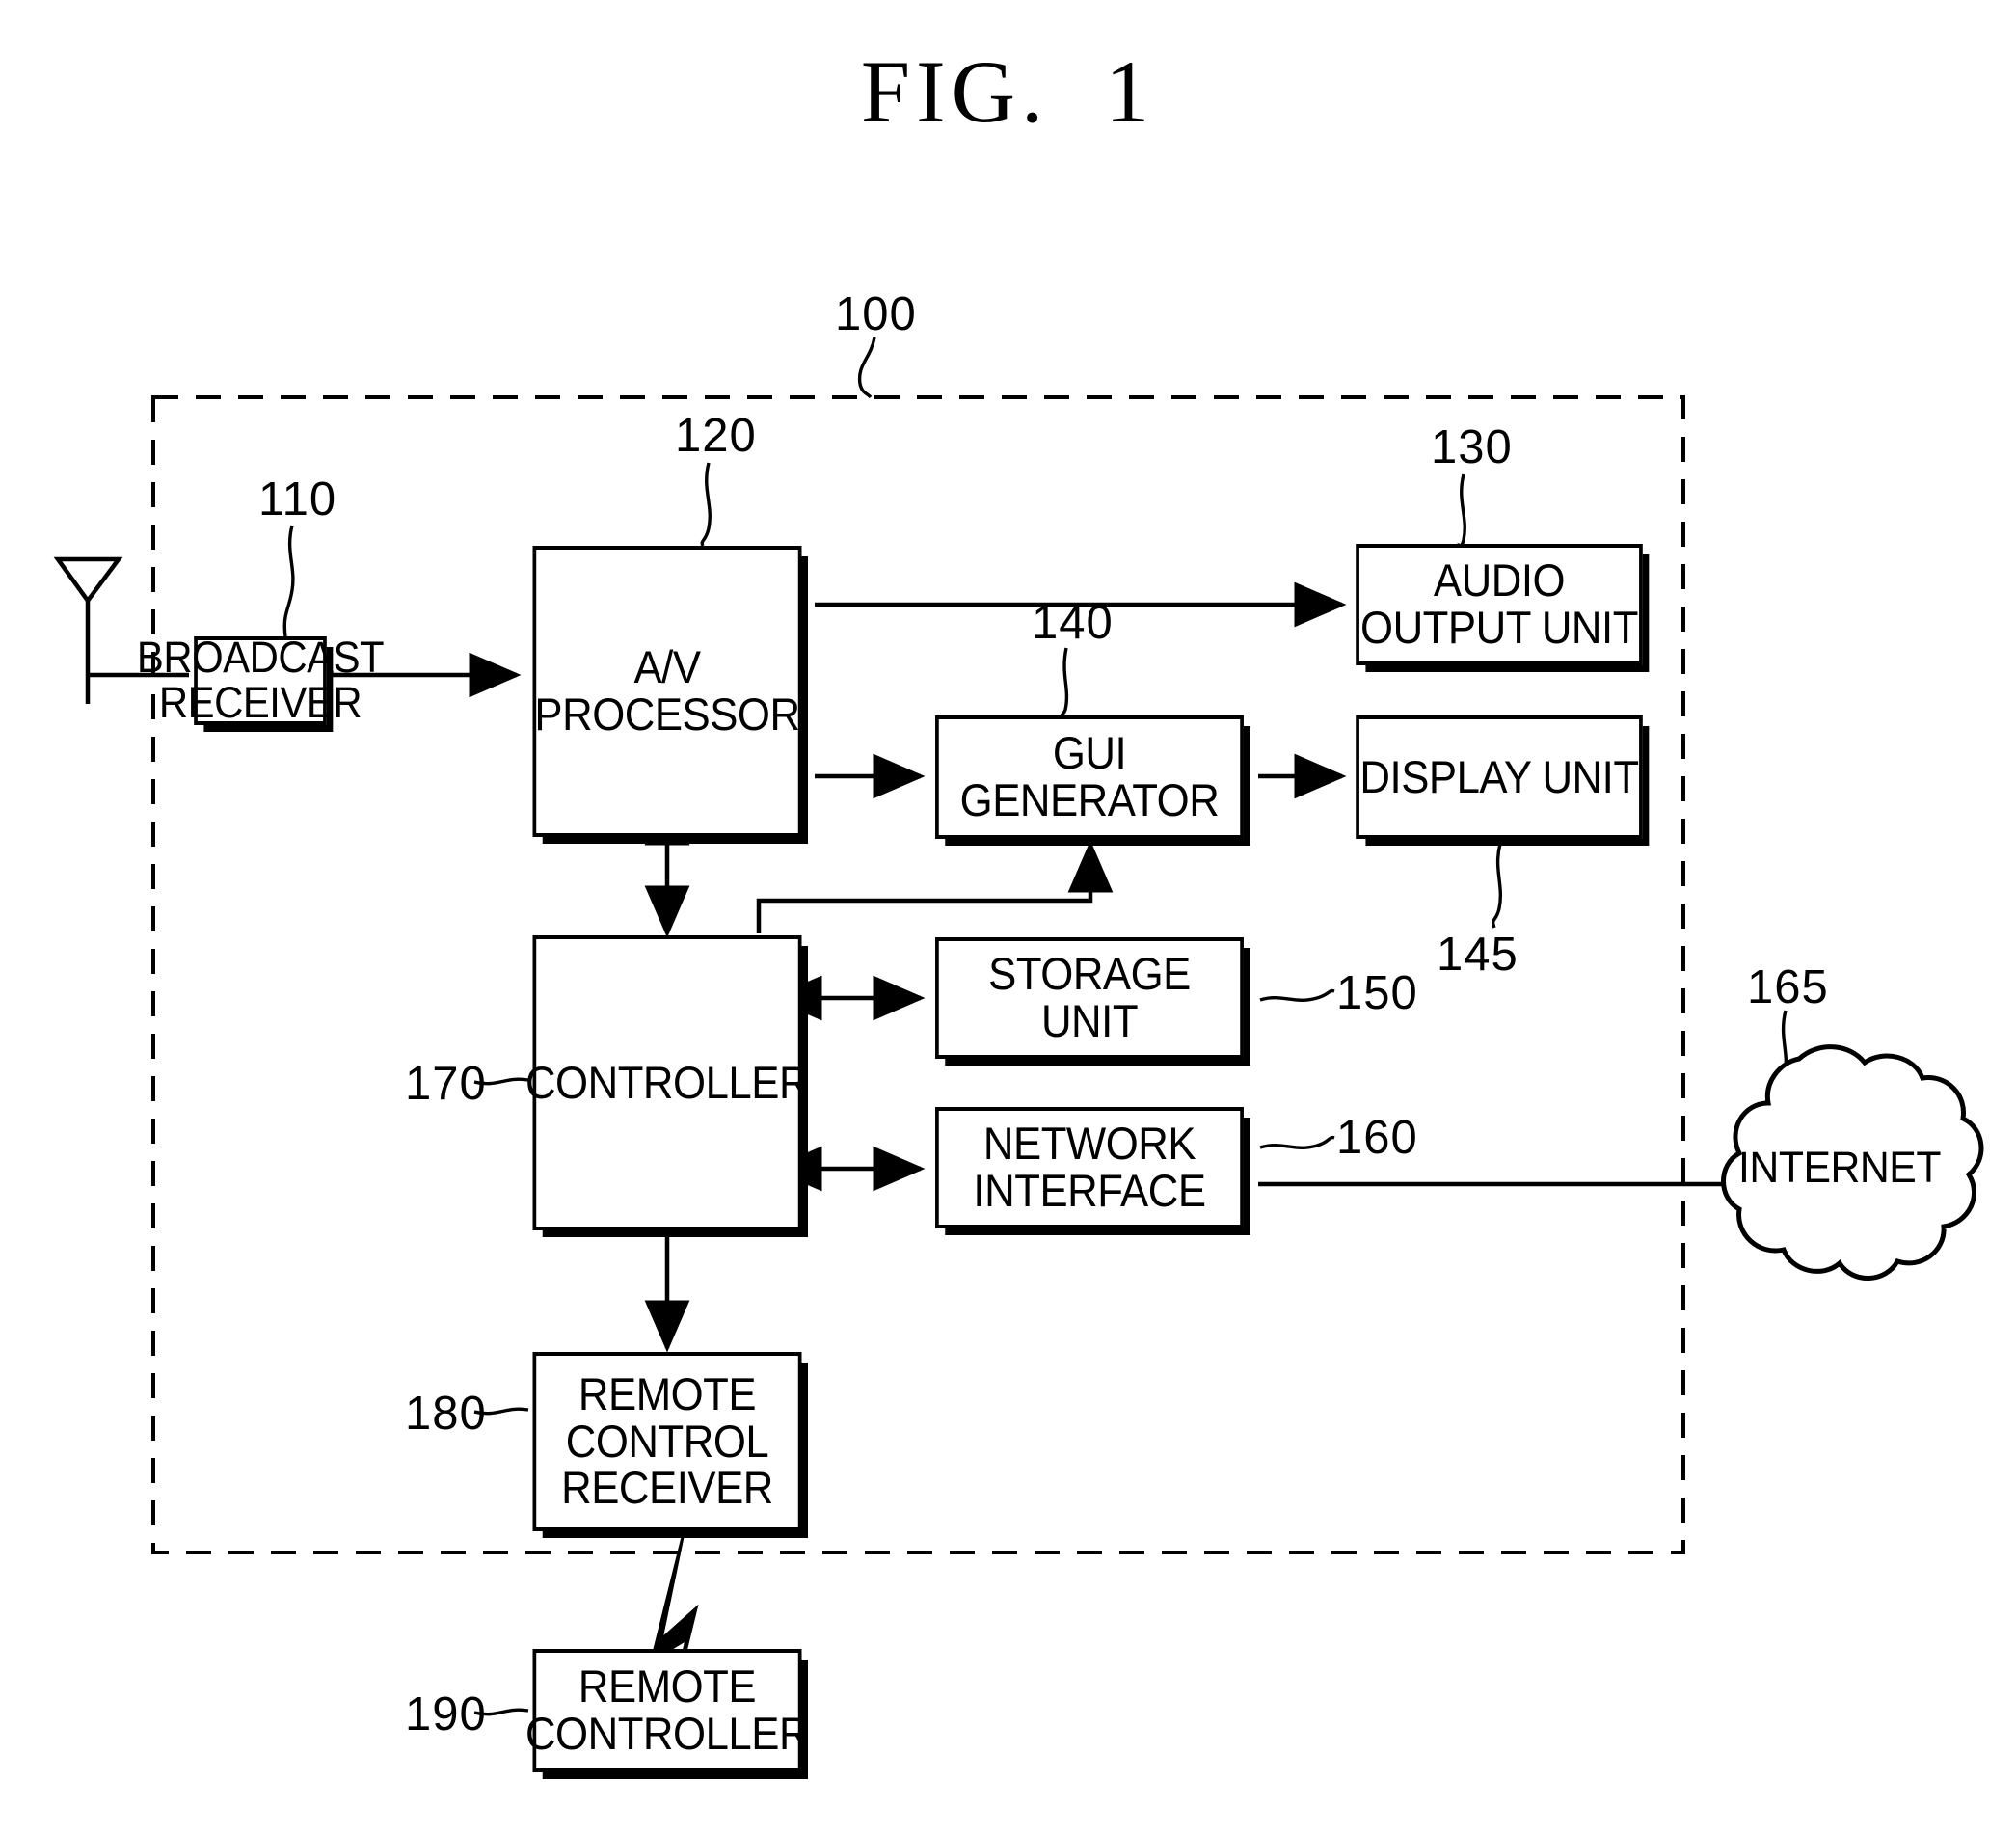  What do you see at coordinates (501, 1397) in the screenshot?
I see `ref-leader-layer` at bounding box center [501, 1397].